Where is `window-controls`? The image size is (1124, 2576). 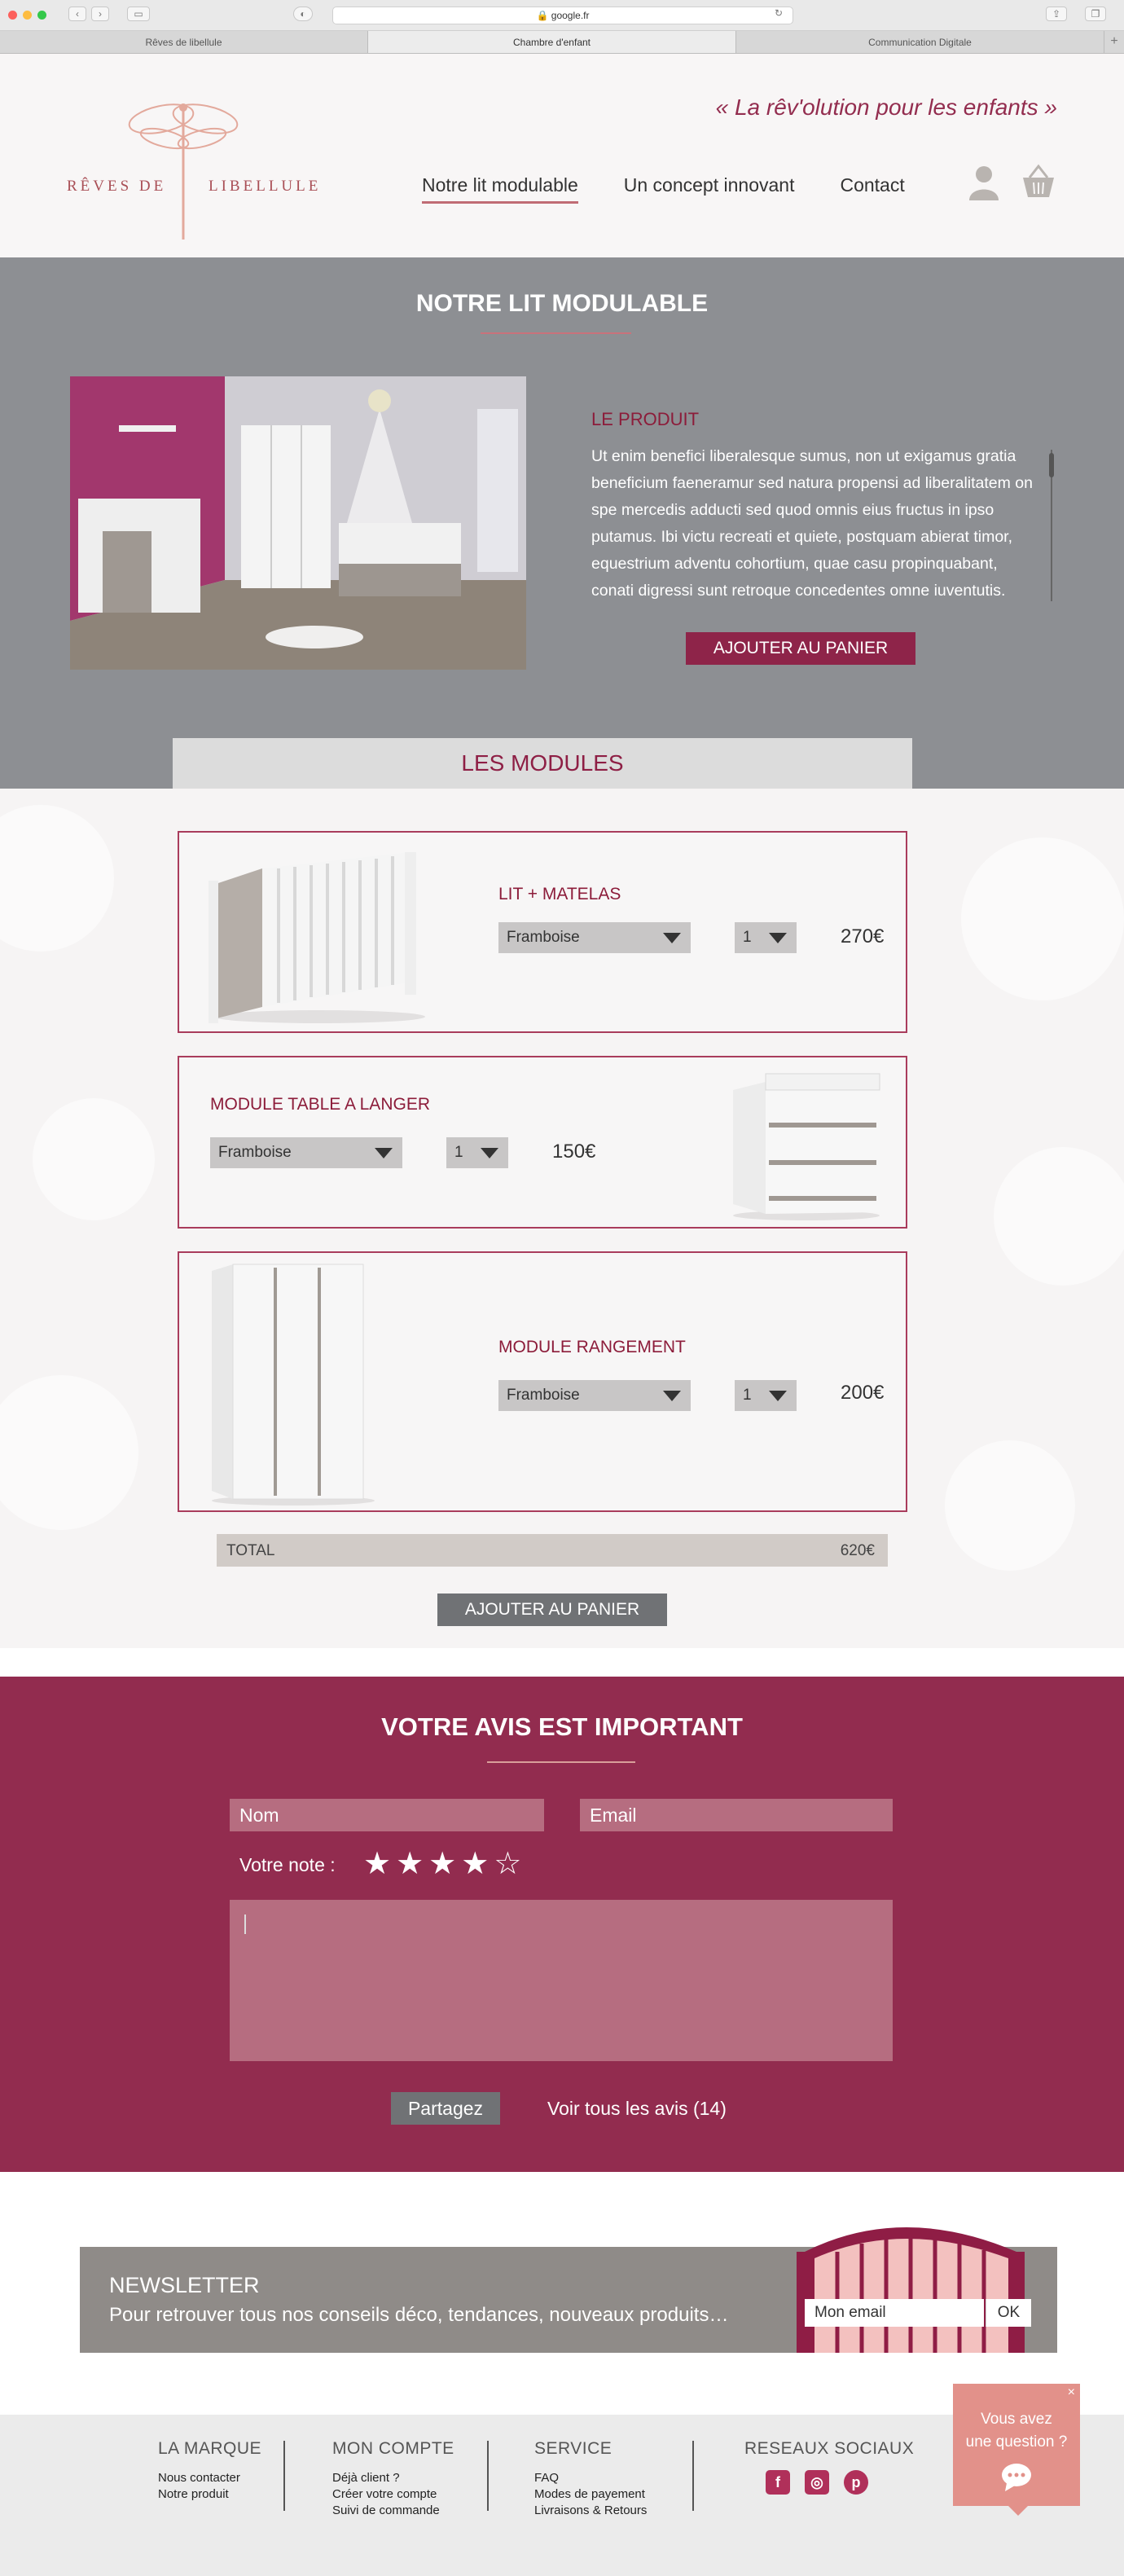
window-controls is located at coordinates (27, 15).